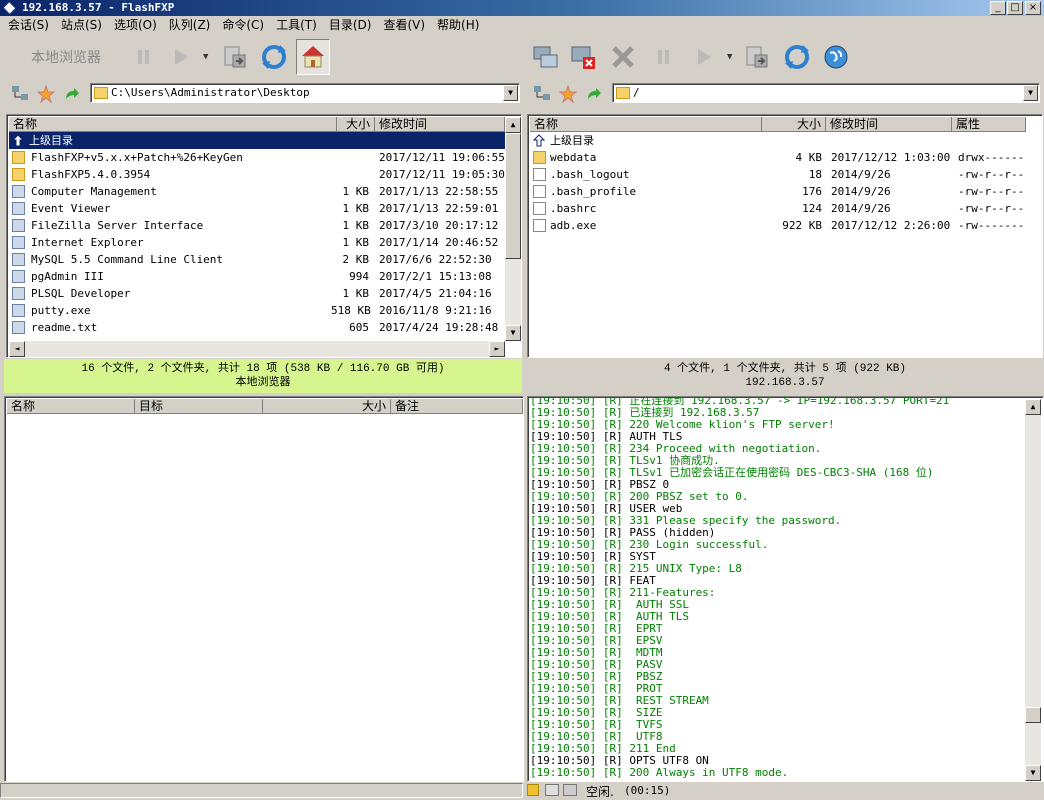  I want to click on connect-icon, so click(545, 57).